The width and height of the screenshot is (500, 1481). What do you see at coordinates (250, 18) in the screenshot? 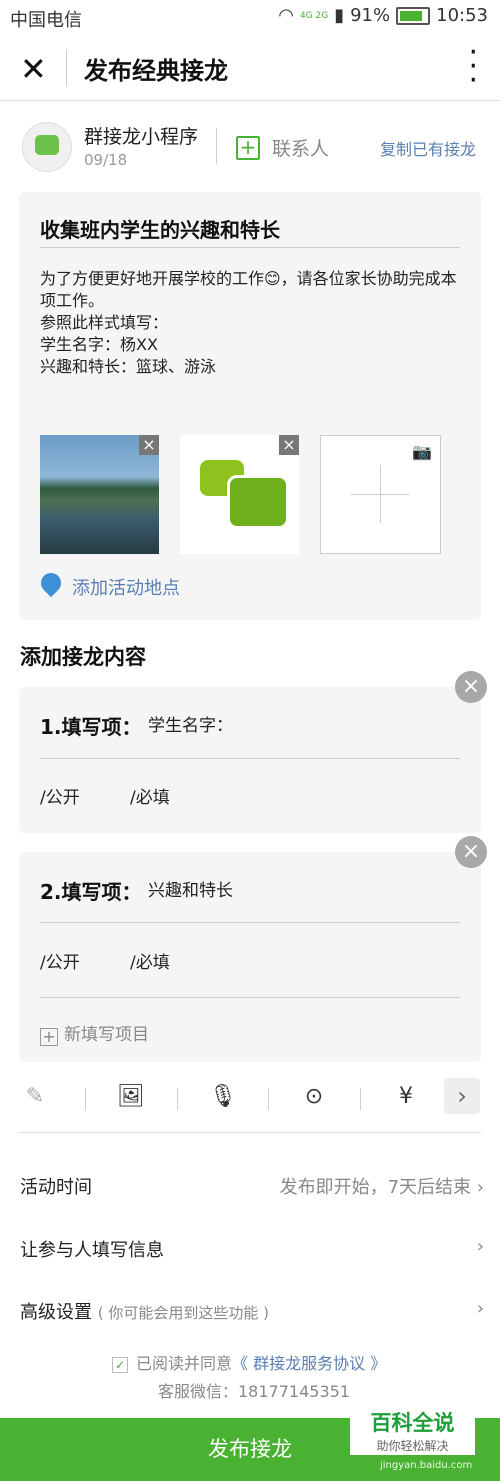
I see `status-bar: 中国电信 ◠ 4G 2G ▮ 91% 10:53` at bounding box center [250, 18].